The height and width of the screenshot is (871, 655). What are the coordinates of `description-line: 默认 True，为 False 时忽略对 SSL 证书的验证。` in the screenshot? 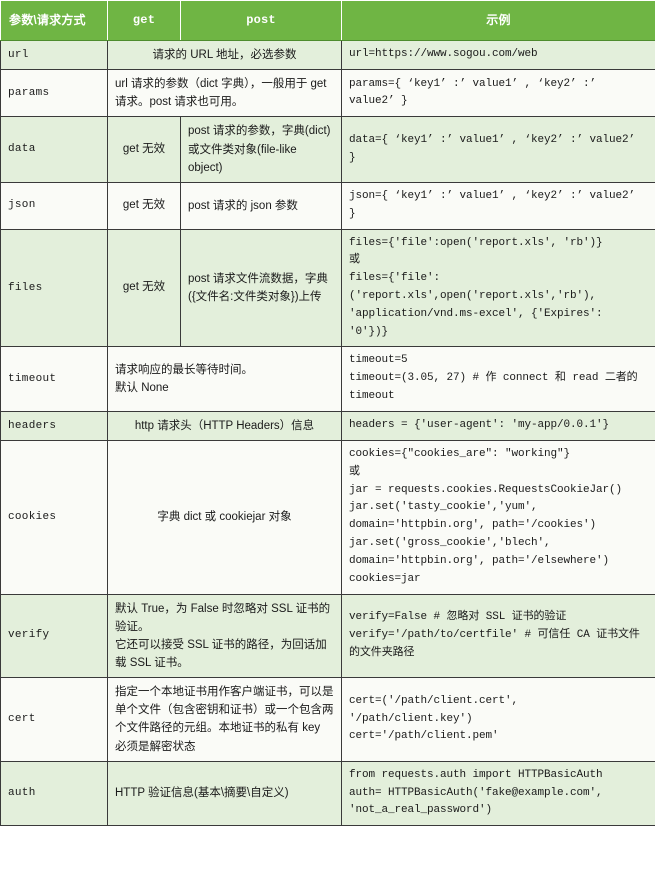 It's located at (223, 617).